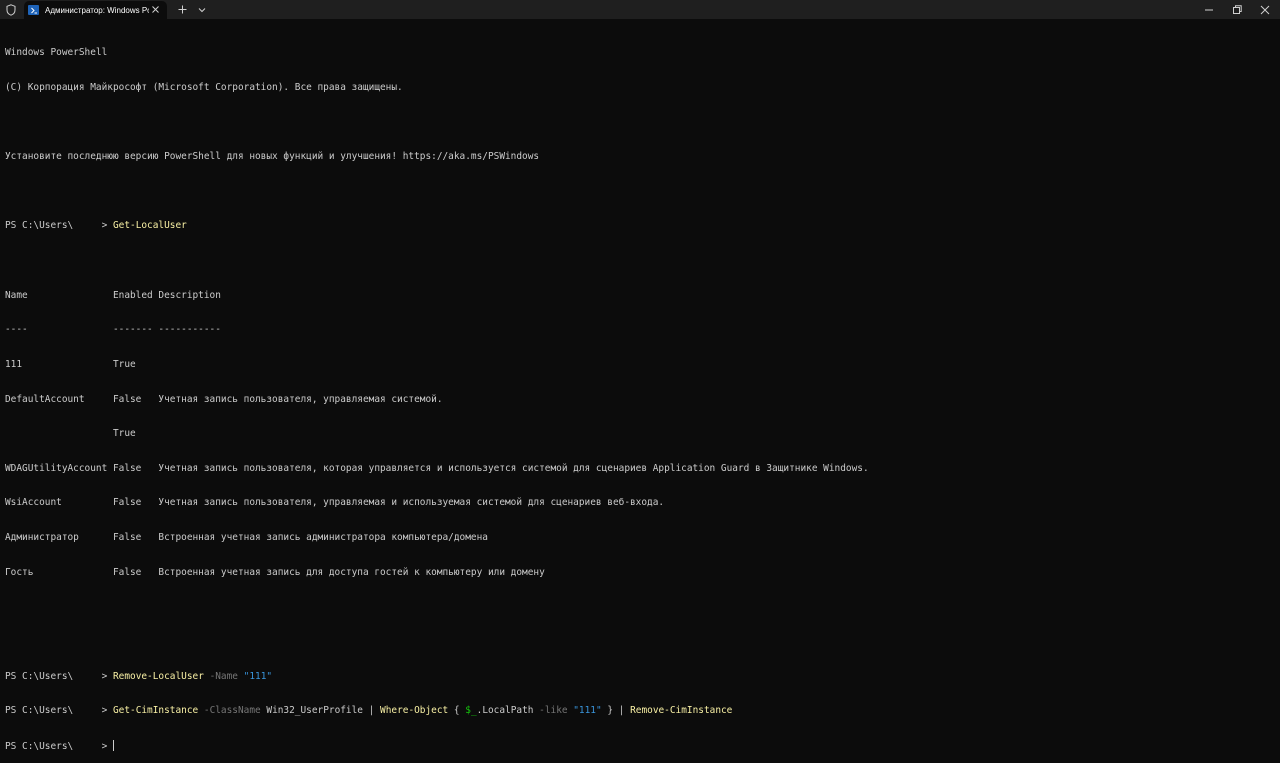 The width and height of the screenshot is (1280, 763). Describe the element at coordinates (457, 711) in the screenshot. I see `command-argument: {` at that location.